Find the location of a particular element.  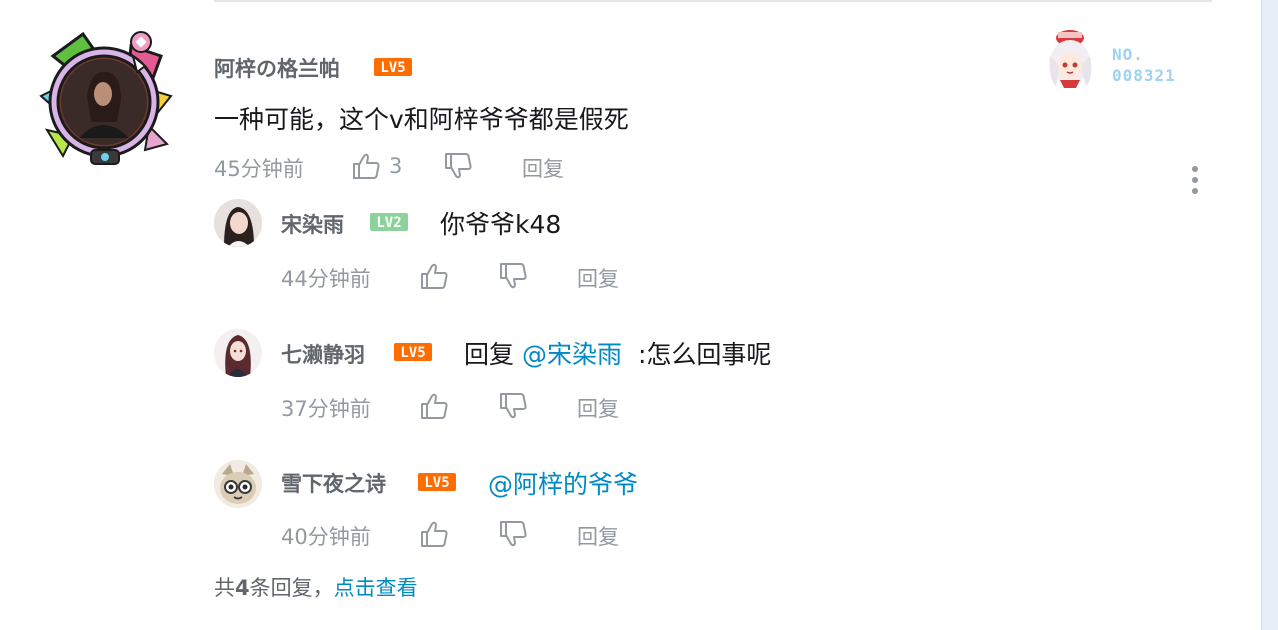

like-count: 3 is located at coordinates (396, 166).